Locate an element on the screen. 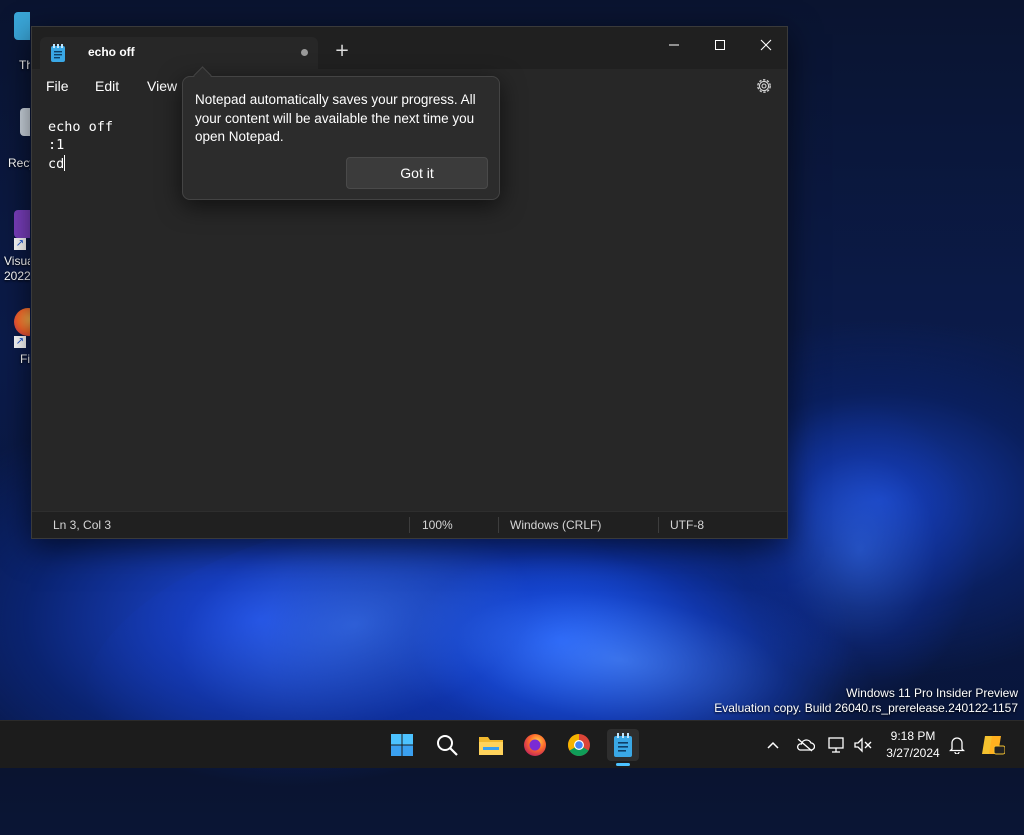 The image size is (1024, 835). clock-time: 9:18 PM is located at coordinates (913, 736).